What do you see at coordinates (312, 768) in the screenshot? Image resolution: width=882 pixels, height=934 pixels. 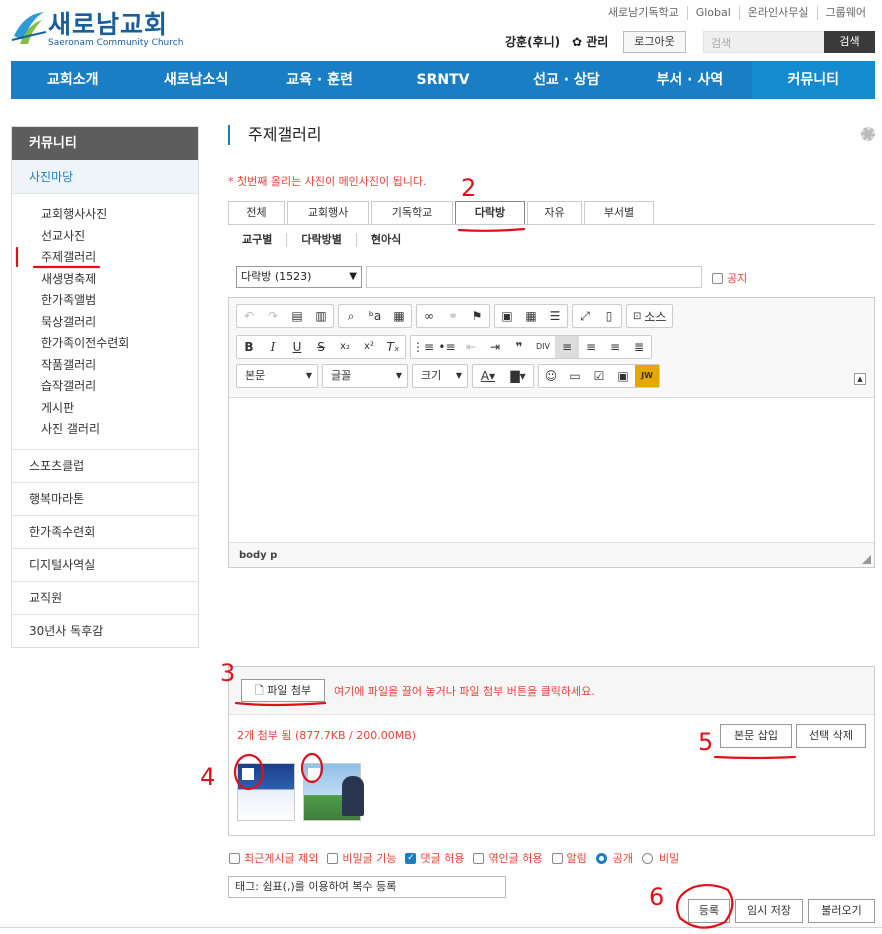 I see `annotation-circle-thumb2` at bounding box center [312, 768].